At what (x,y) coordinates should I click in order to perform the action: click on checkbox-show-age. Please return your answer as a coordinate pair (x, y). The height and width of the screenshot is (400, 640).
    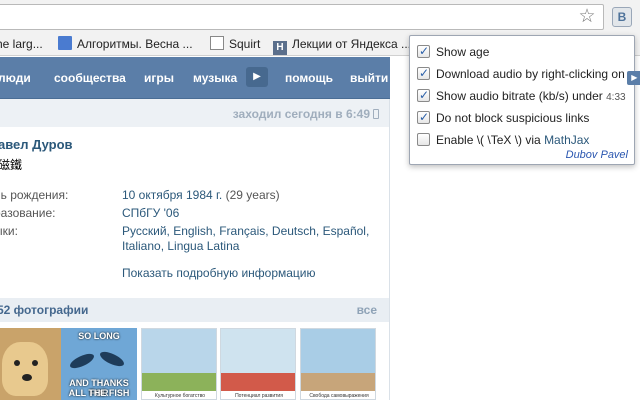
    Looking at the image, I should click on (423, 51).